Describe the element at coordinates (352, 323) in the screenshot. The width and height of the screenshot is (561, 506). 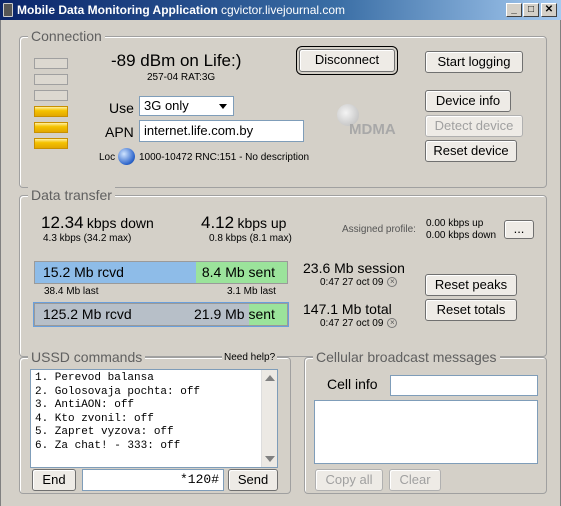
I see `total-time-value: 0:47 27 oct 09` at that location.